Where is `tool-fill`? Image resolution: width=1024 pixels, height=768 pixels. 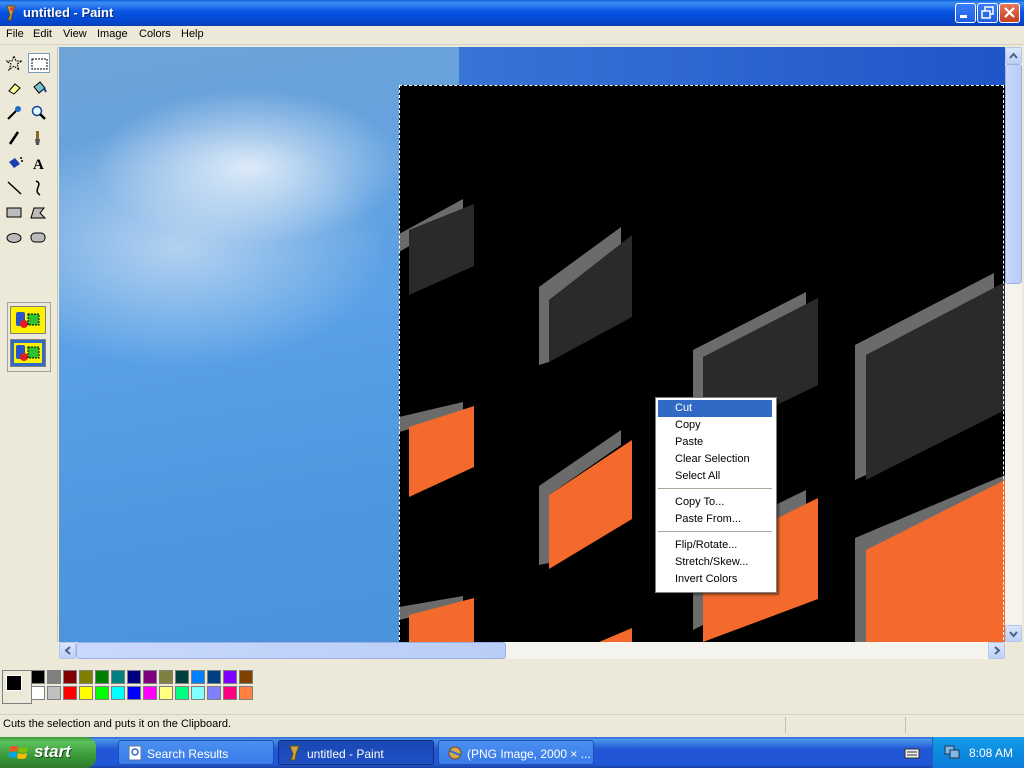 tool-fill is located at coordinates (39, 88).